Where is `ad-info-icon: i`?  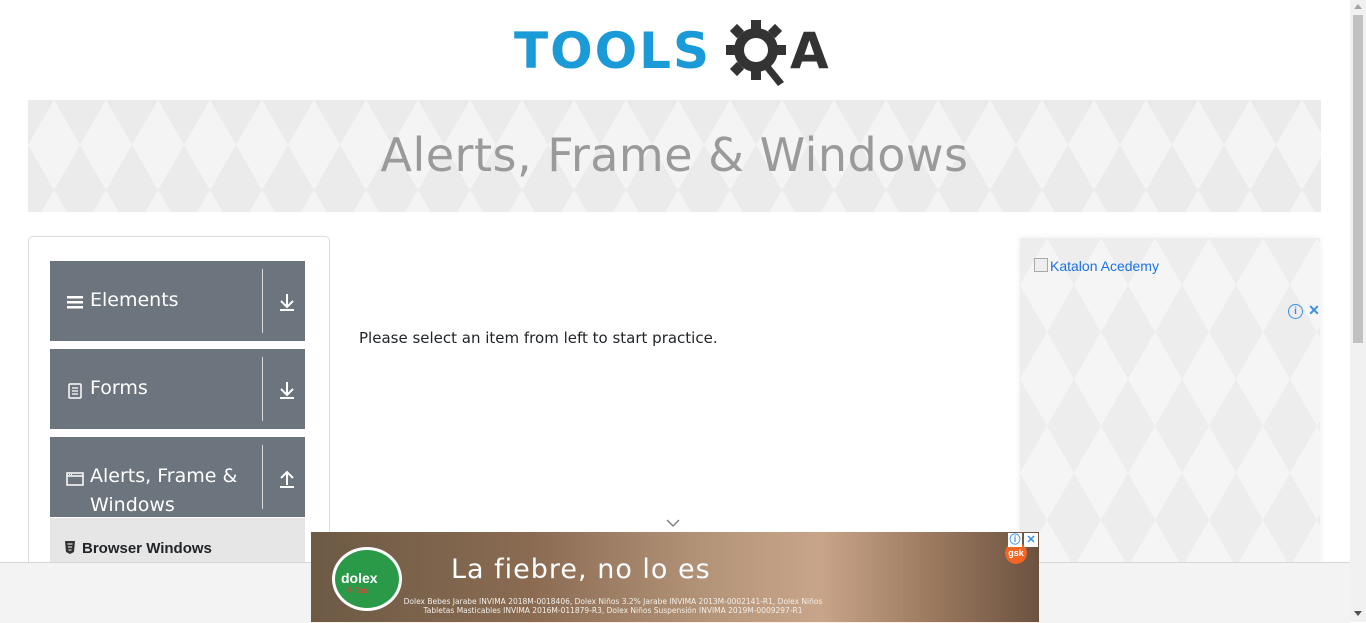 ad-info-icon: i is located at coordinates (1295, 311).